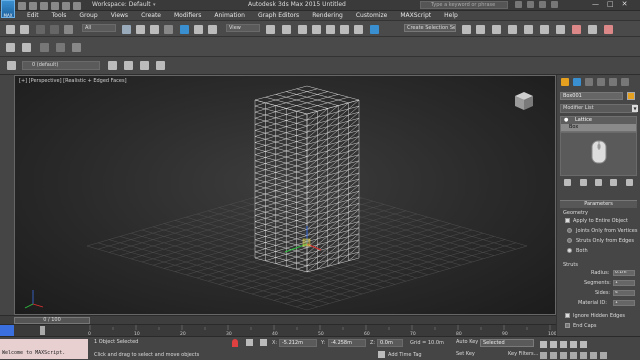  I want to click on spinner-snap-icon, so click(358, 29).